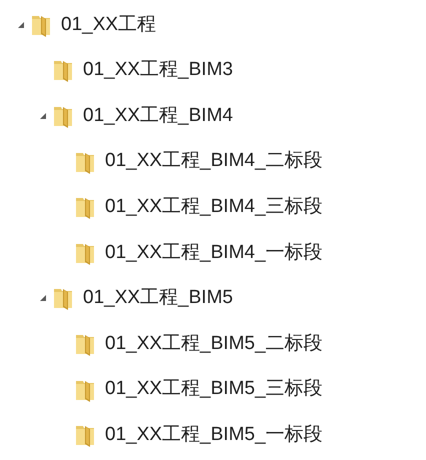 Image resolution: width=426 pixels, height=460 pixels. Describe the element at coordinates (214, 389) in the screenshot. I see `folder-name: 01_XX工程_BIM5_三标段` at that location.